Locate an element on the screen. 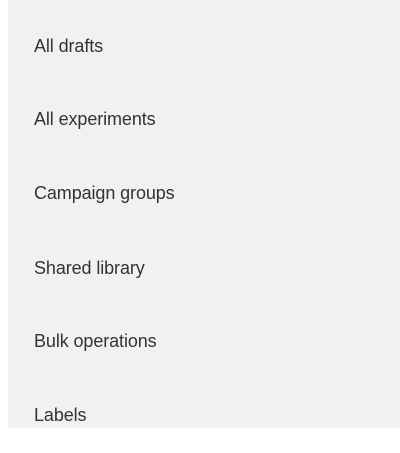 This screenshot has width=400, height=453. menu-item-label: Shared library is located at coordinates (89, 267).